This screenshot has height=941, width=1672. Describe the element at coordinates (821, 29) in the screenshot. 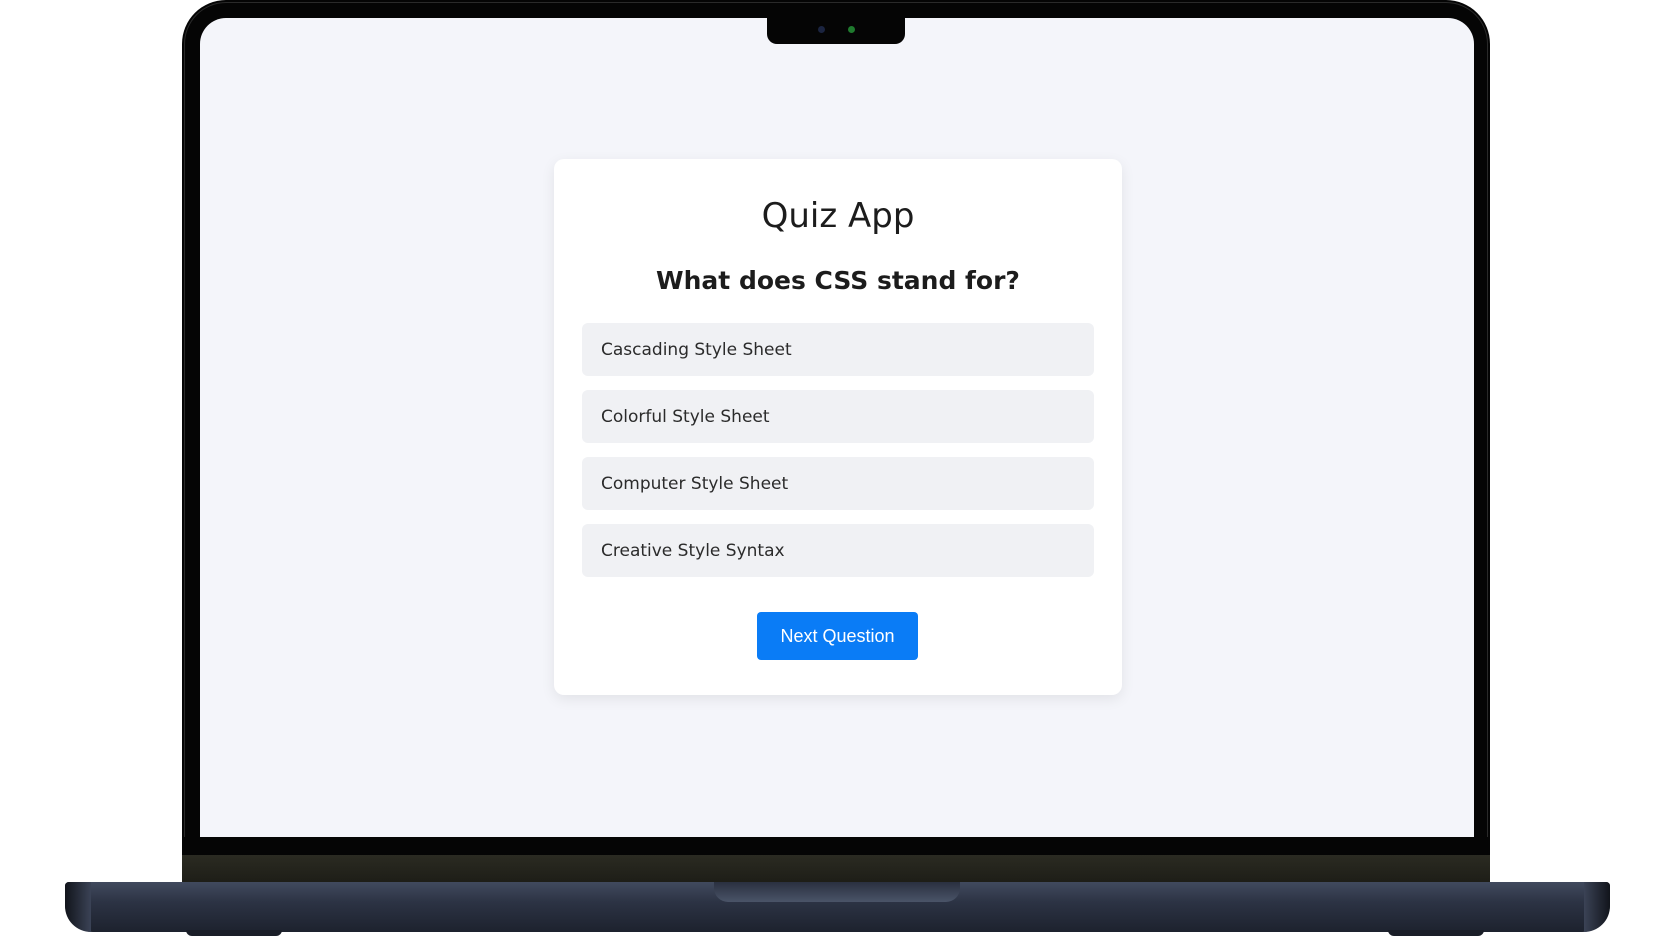

I see `camera-icon` at that location.